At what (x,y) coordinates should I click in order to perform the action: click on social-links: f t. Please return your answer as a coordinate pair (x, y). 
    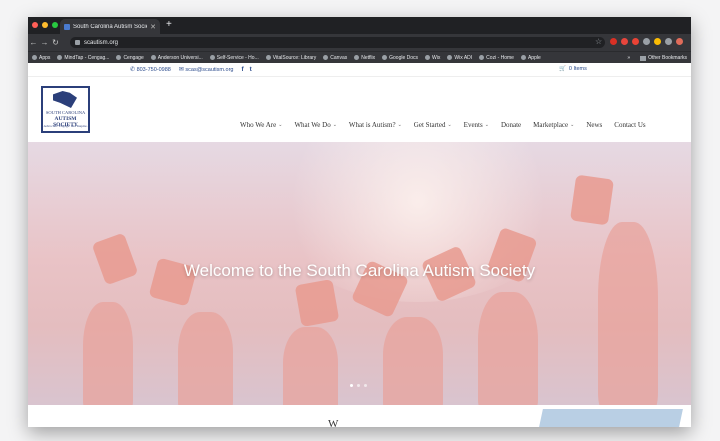
    Looking at the image, I should click on (246, 69).